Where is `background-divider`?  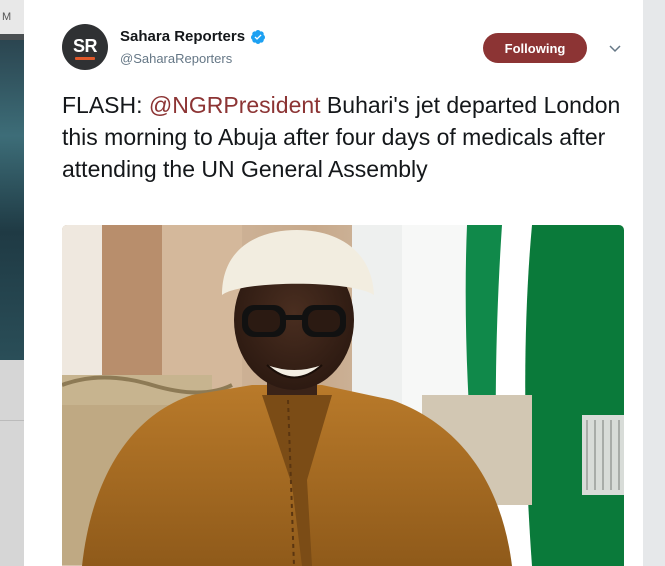 background-divider is located at coordinates (12, 420).